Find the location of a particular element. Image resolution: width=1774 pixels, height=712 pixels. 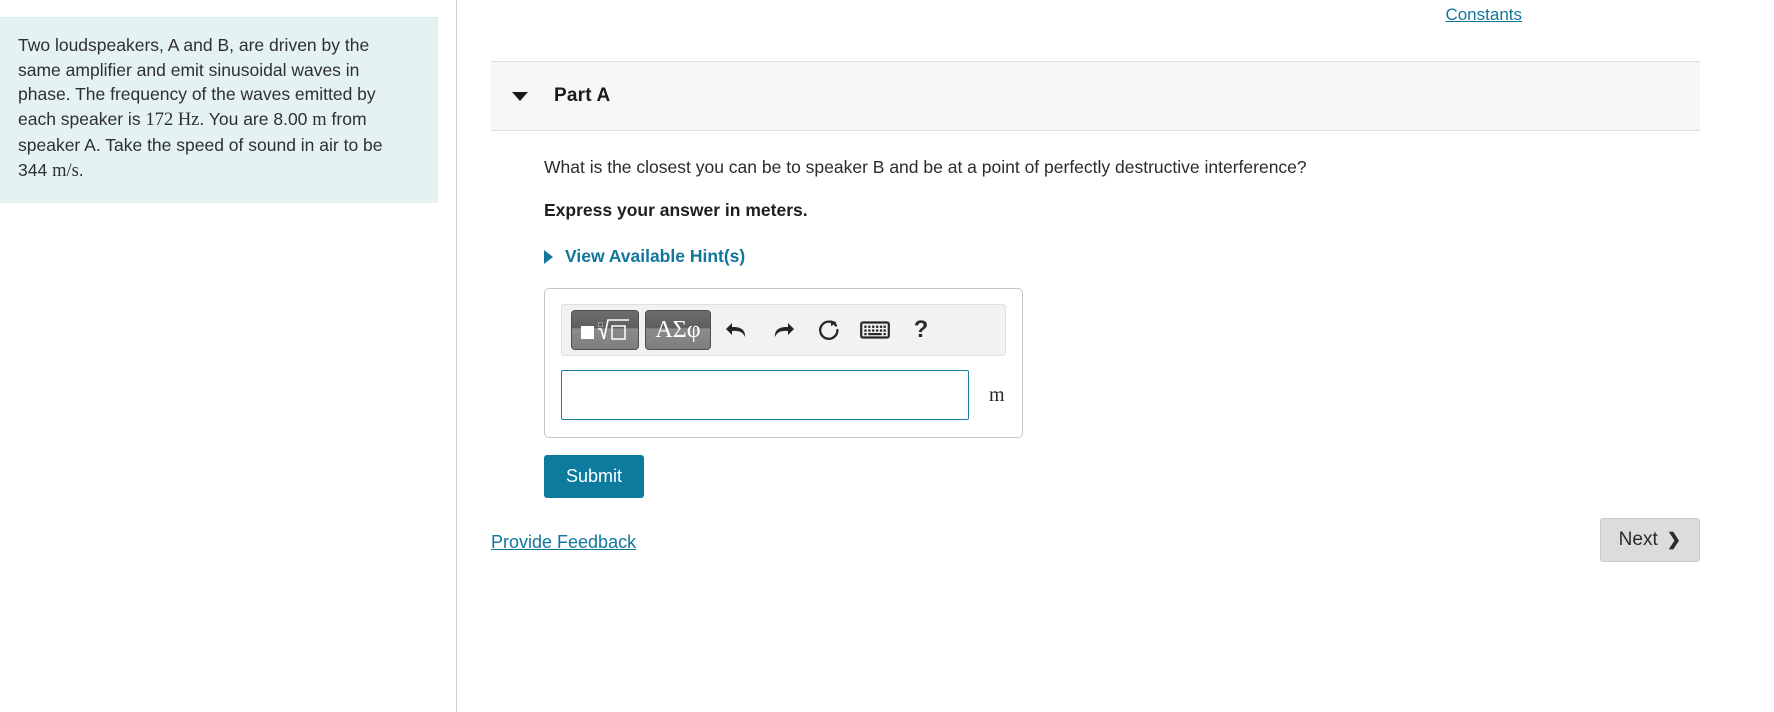

undo-icon is located at coordinates (736, 330).